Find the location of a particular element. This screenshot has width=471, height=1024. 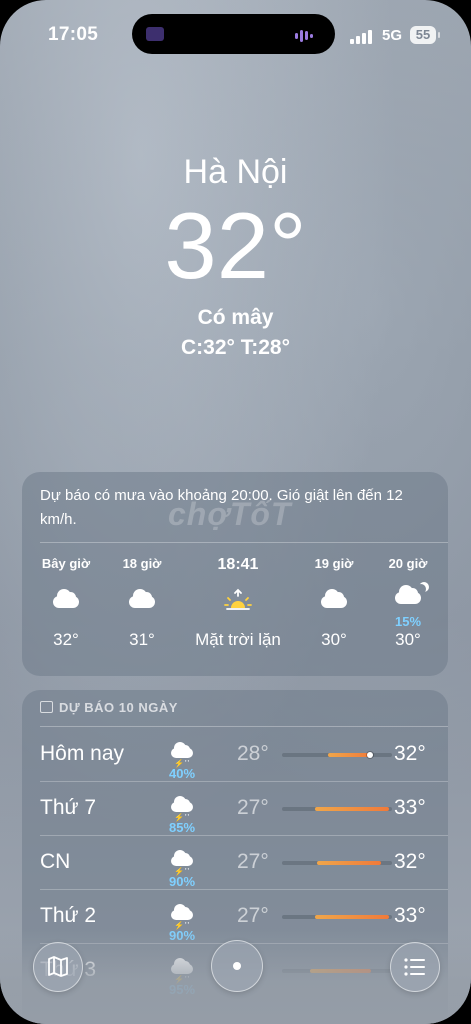

current-temperature: 32° is located at coordinates (235, 245).